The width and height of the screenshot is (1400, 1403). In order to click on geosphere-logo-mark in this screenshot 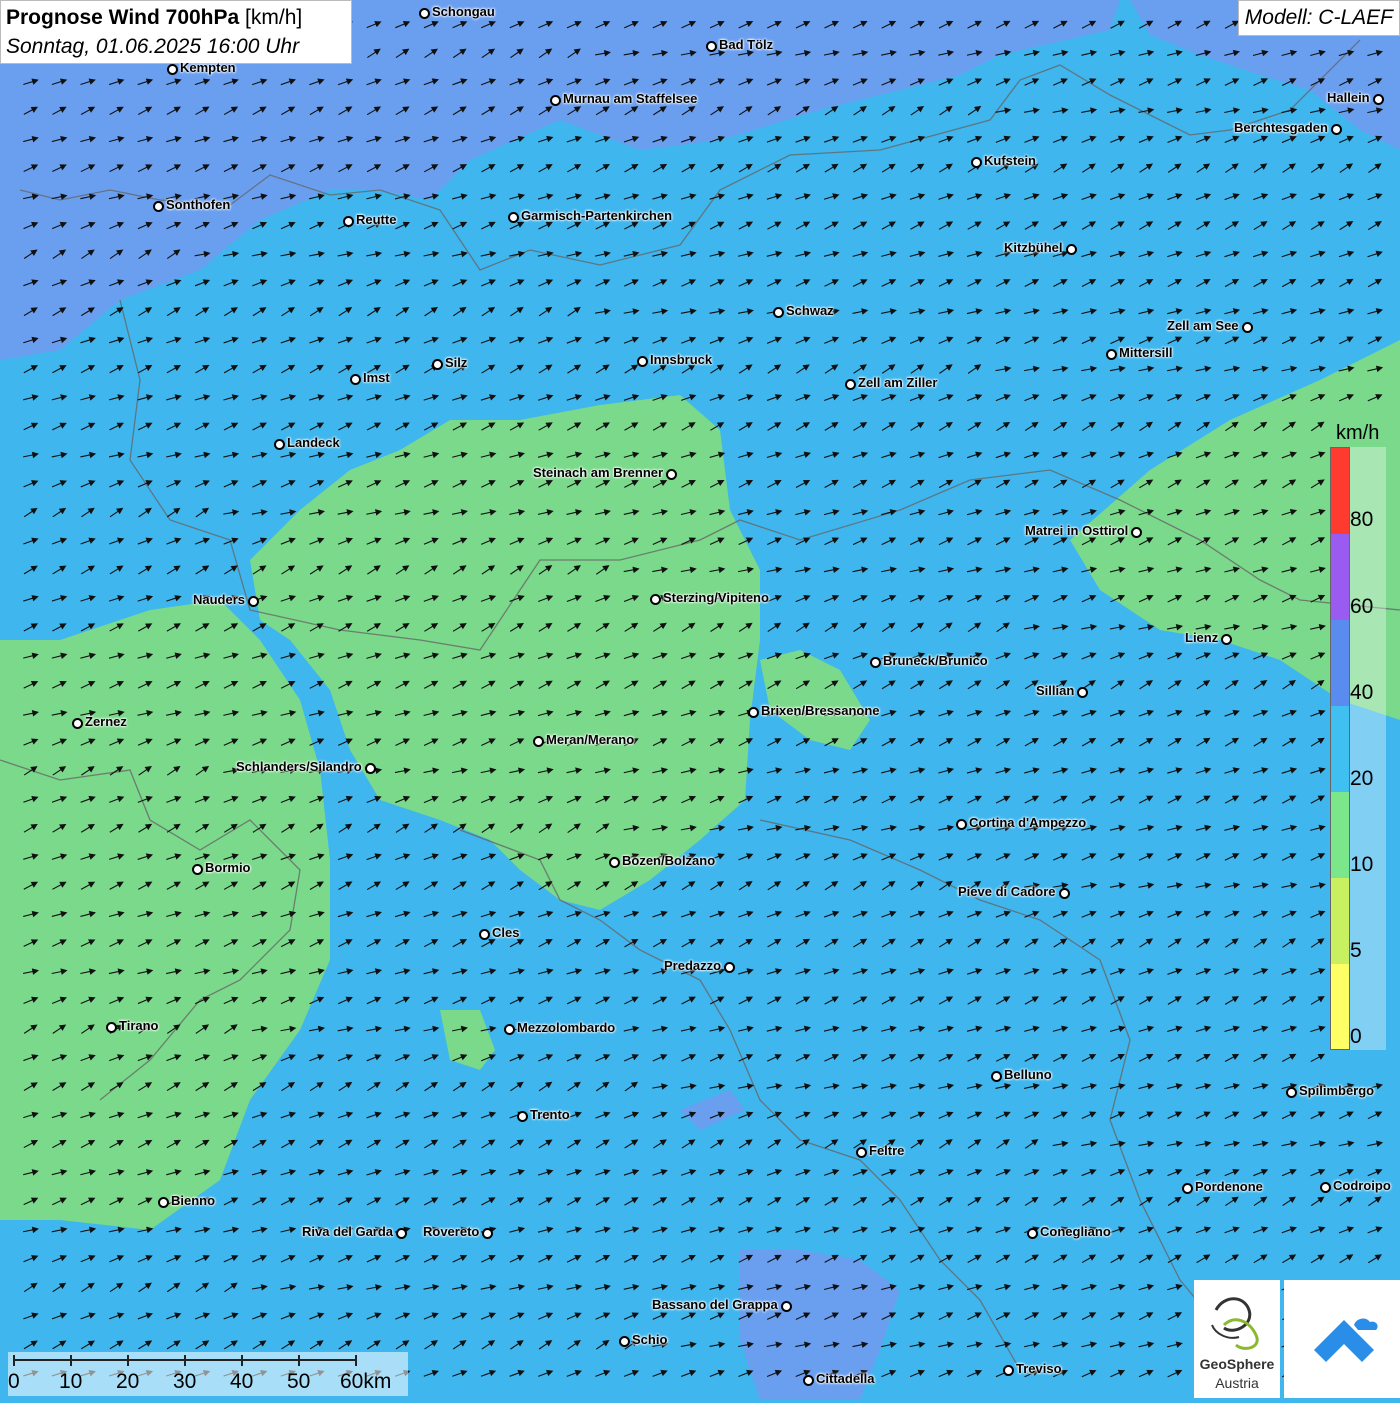, I will do `click(1235, 1323)`.